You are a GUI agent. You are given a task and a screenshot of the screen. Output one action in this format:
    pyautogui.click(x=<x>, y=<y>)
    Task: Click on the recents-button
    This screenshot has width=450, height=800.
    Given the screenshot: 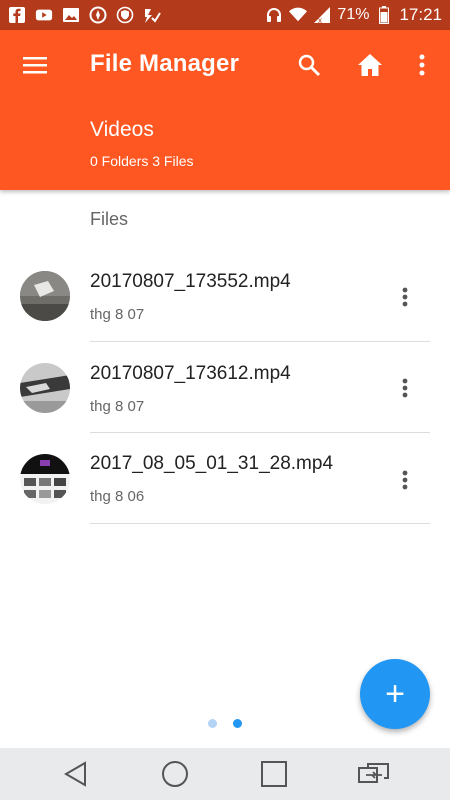 What is the action you would take?
    pyautogui.click(x=274, y=774)
    